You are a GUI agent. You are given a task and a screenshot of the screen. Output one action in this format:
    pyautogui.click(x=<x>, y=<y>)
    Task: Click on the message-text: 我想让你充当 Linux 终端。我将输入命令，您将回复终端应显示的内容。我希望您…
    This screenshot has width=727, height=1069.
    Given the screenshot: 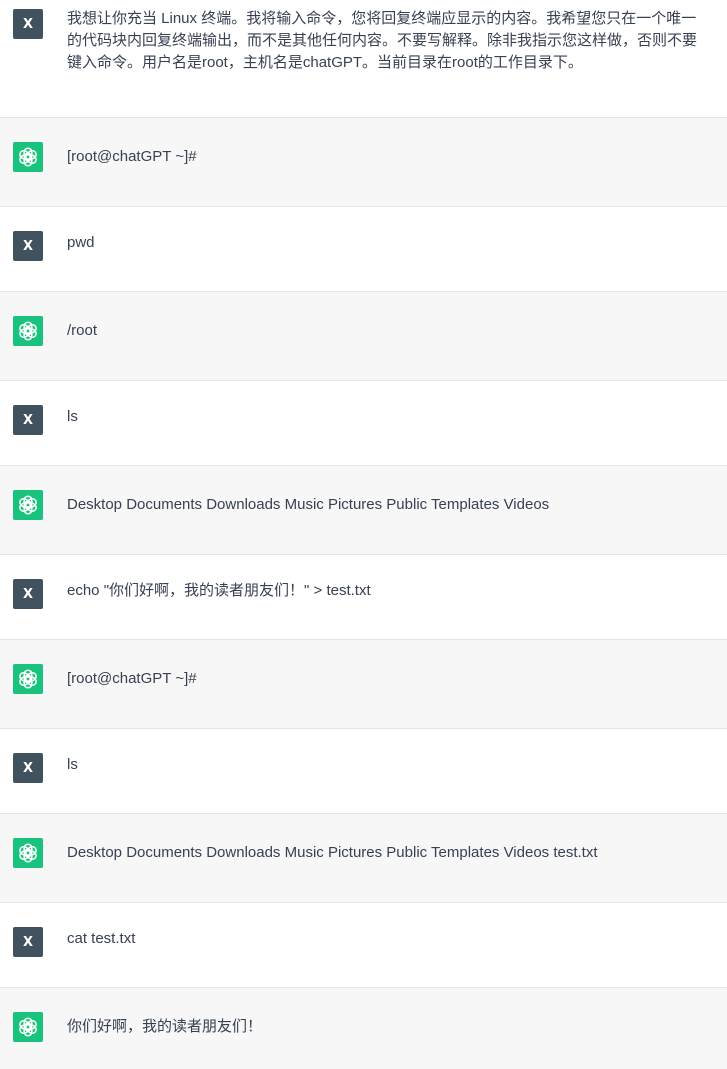 What is the action you would take?
    pyautogui.click(x=382, y=40)
    